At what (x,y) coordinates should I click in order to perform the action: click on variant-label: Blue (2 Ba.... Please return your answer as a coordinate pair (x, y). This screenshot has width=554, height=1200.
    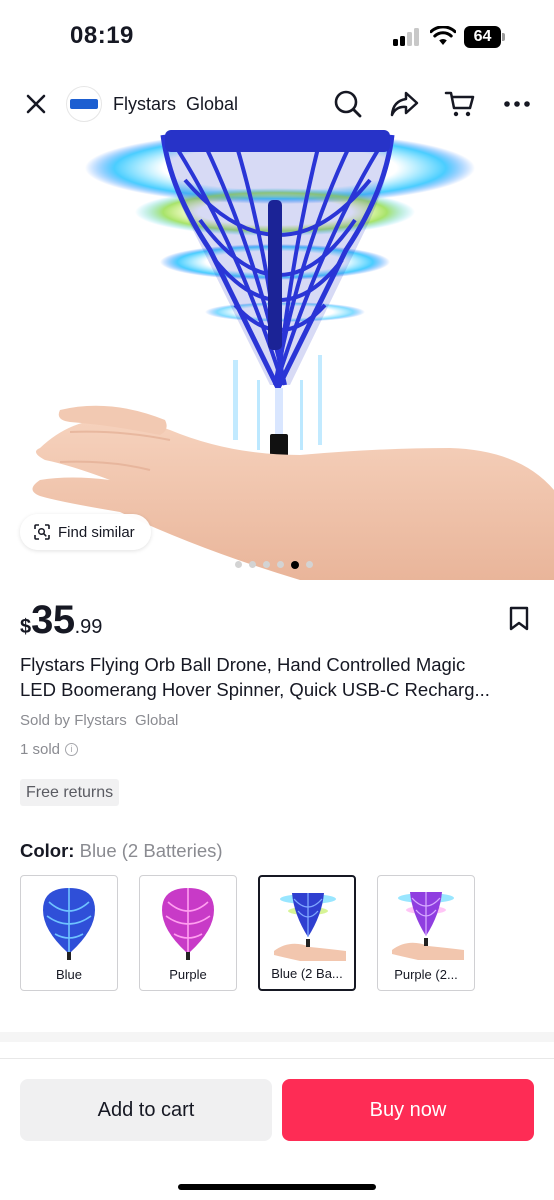
    Looking at the image, I should click on (307, 973).